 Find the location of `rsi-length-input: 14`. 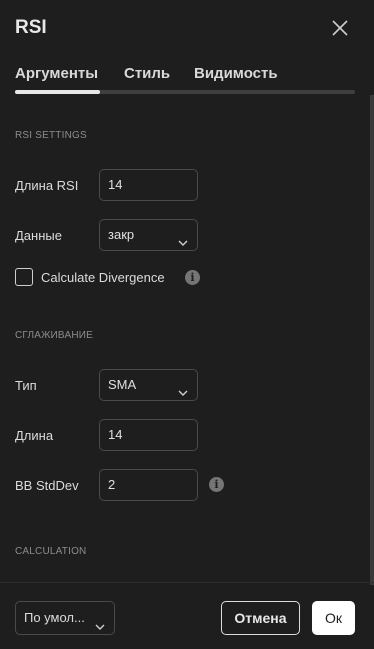

rsi-length-input: 14 is located at coordinates (148, 185).